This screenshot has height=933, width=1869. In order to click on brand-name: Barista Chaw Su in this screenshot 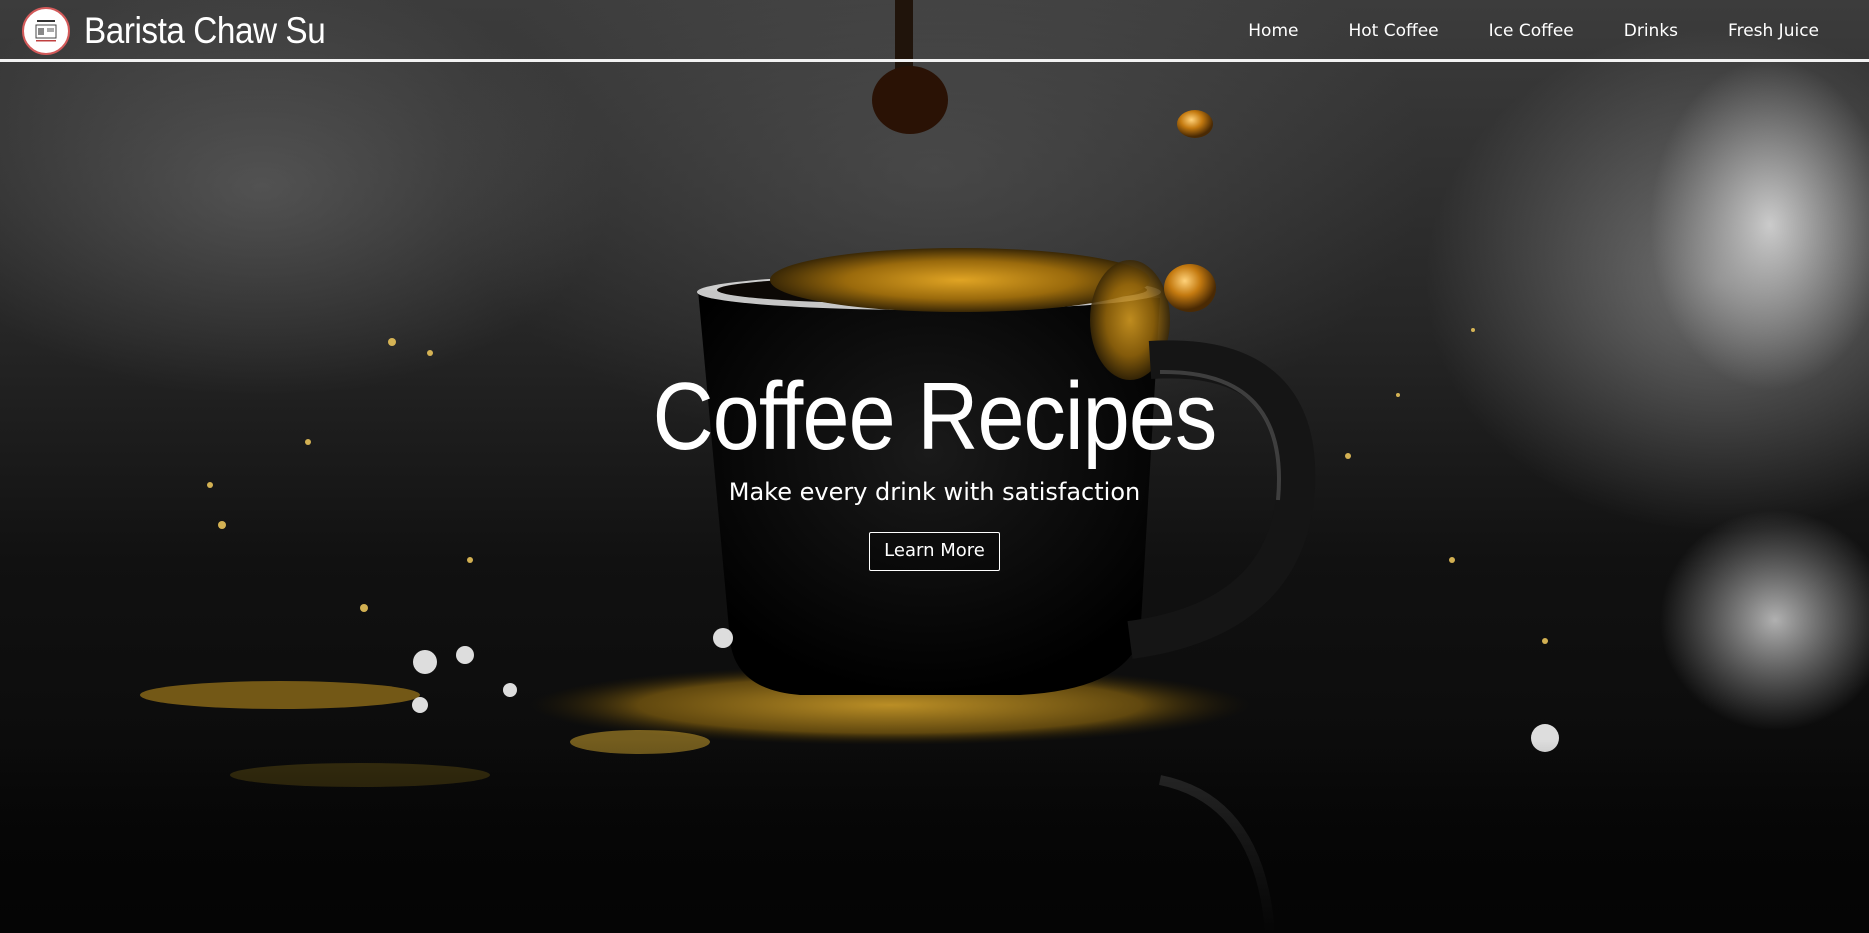, I will do `click(205, 31)`.